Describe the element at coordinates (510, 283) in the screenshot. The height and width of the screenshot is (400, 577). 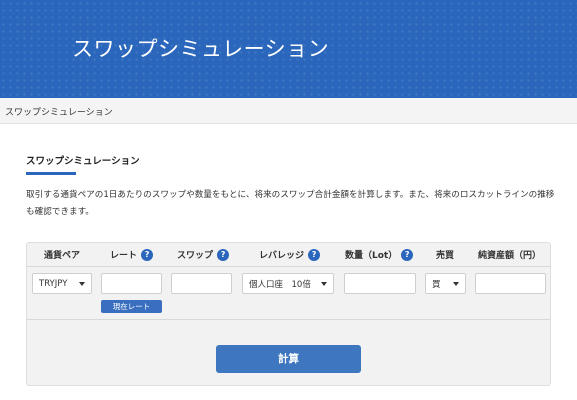
I see `equity-input` at that location.